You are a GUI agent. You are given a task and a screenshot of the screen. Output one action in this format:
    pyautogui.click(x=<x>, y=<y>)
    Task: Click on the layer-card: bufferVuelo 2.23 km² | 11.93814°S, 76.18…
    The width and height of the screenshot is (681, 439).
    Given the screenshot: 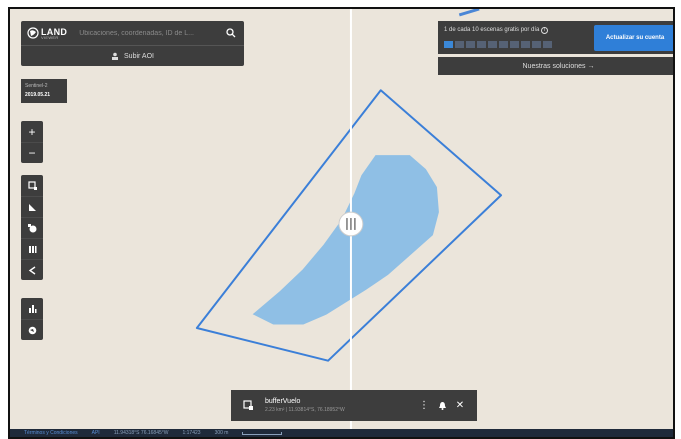 What is the action you would take?
    pyautogui.click(x=354, y=405)
    